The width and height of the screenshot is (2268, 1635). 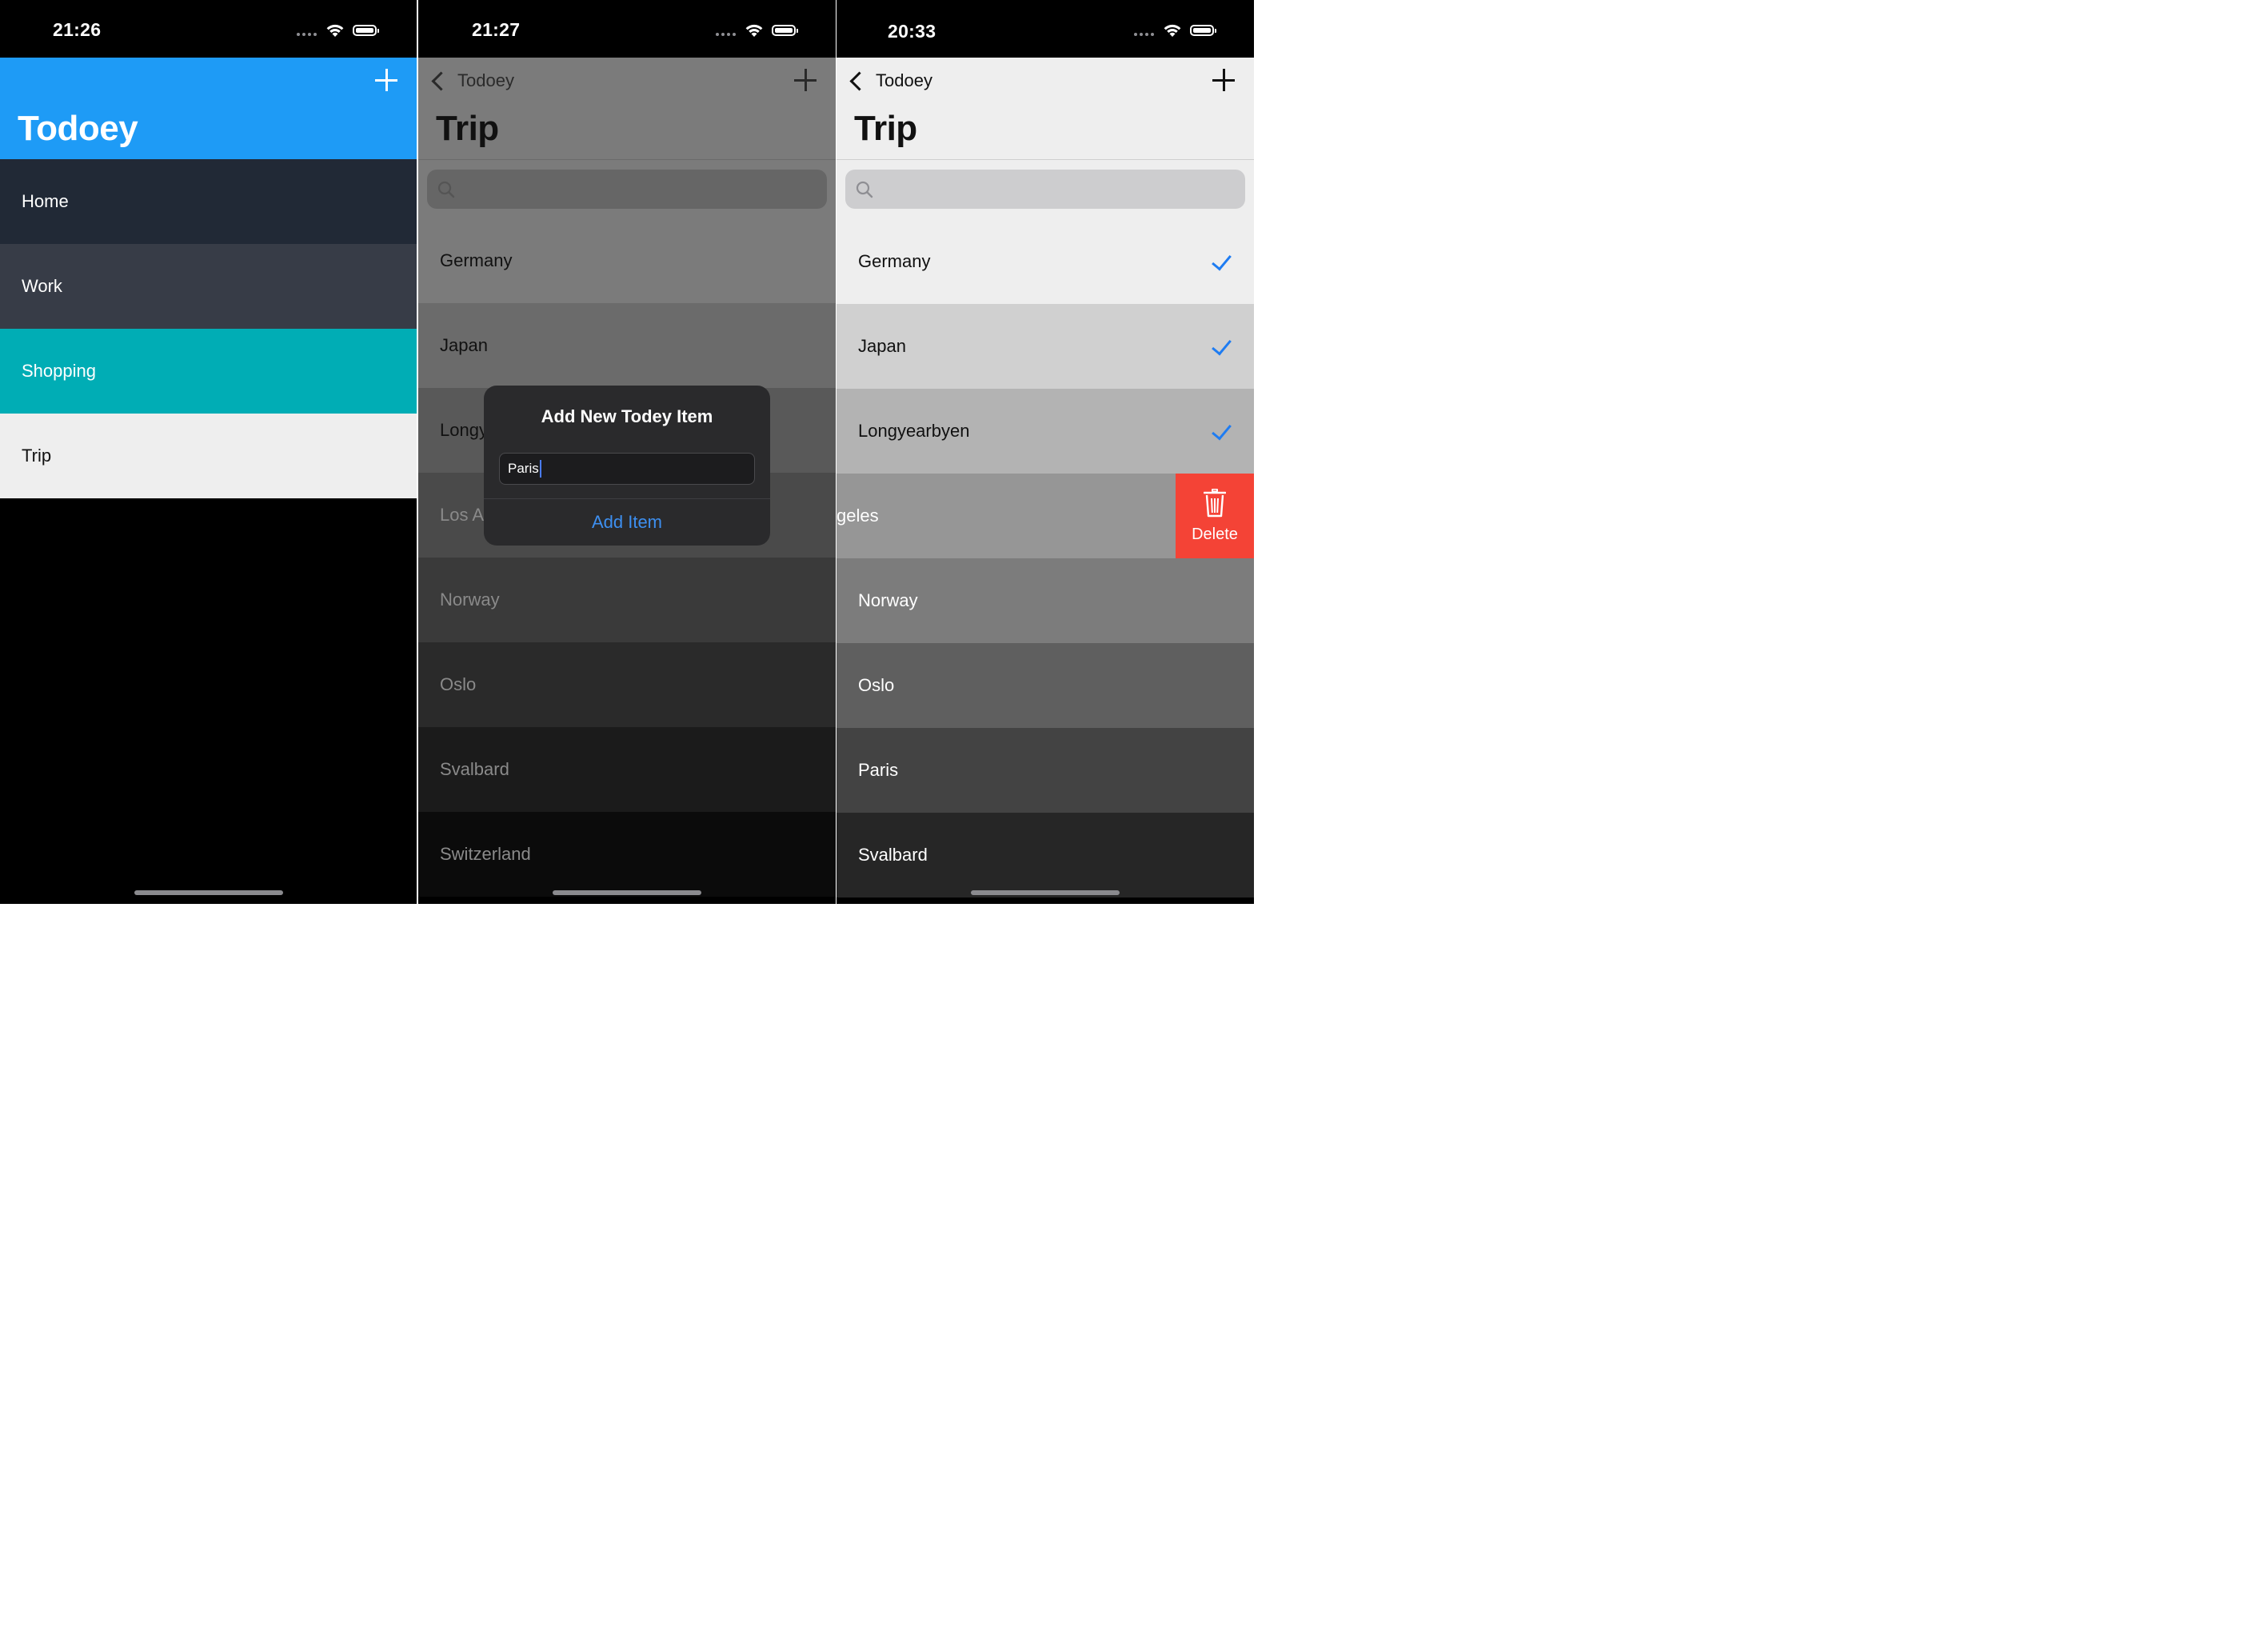 I want to click on delete-button-label: Delete, so click(x=1215, y=534).